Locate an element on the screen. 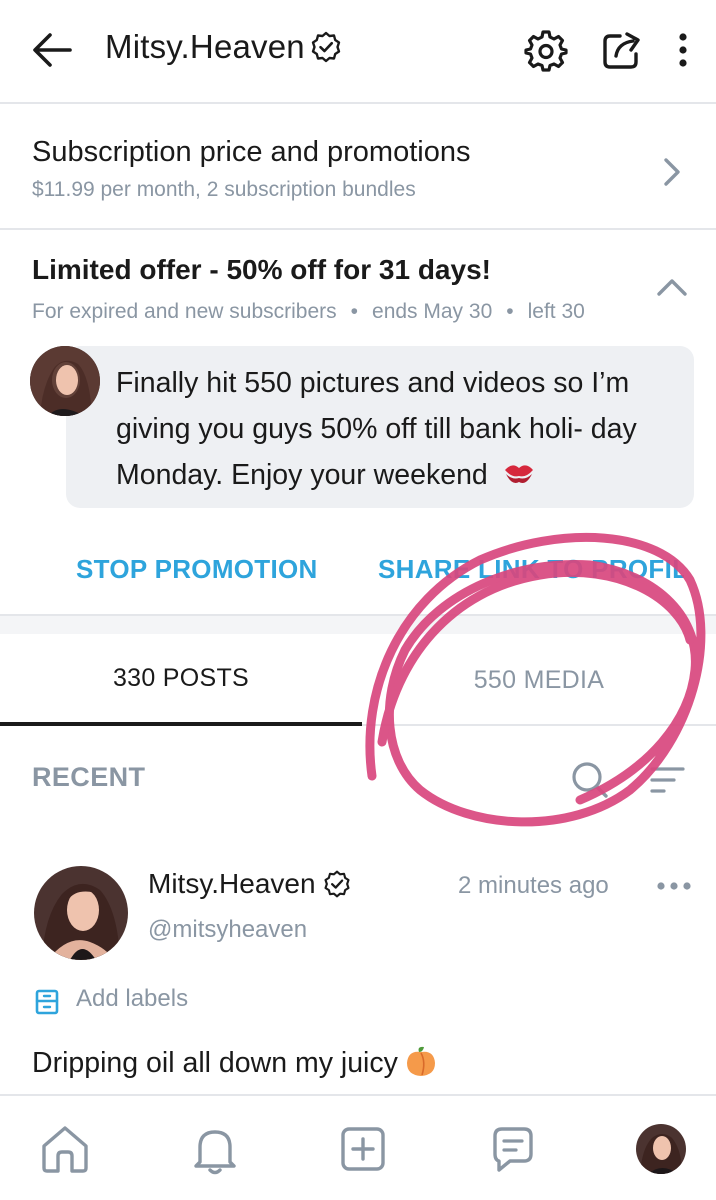 This screenshot has height=1200, width=716. share-icon is located at coordinates (622, 50).